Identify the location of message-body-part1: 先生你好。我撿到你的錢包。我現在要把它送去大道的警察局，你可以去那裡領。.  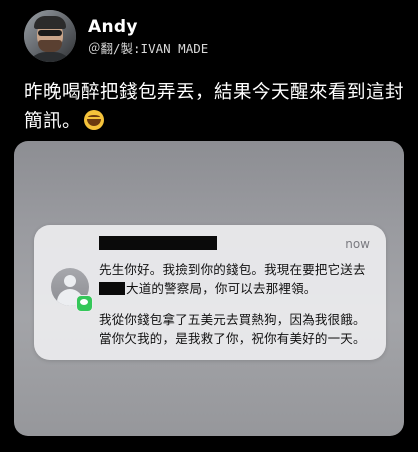
(236, 279).